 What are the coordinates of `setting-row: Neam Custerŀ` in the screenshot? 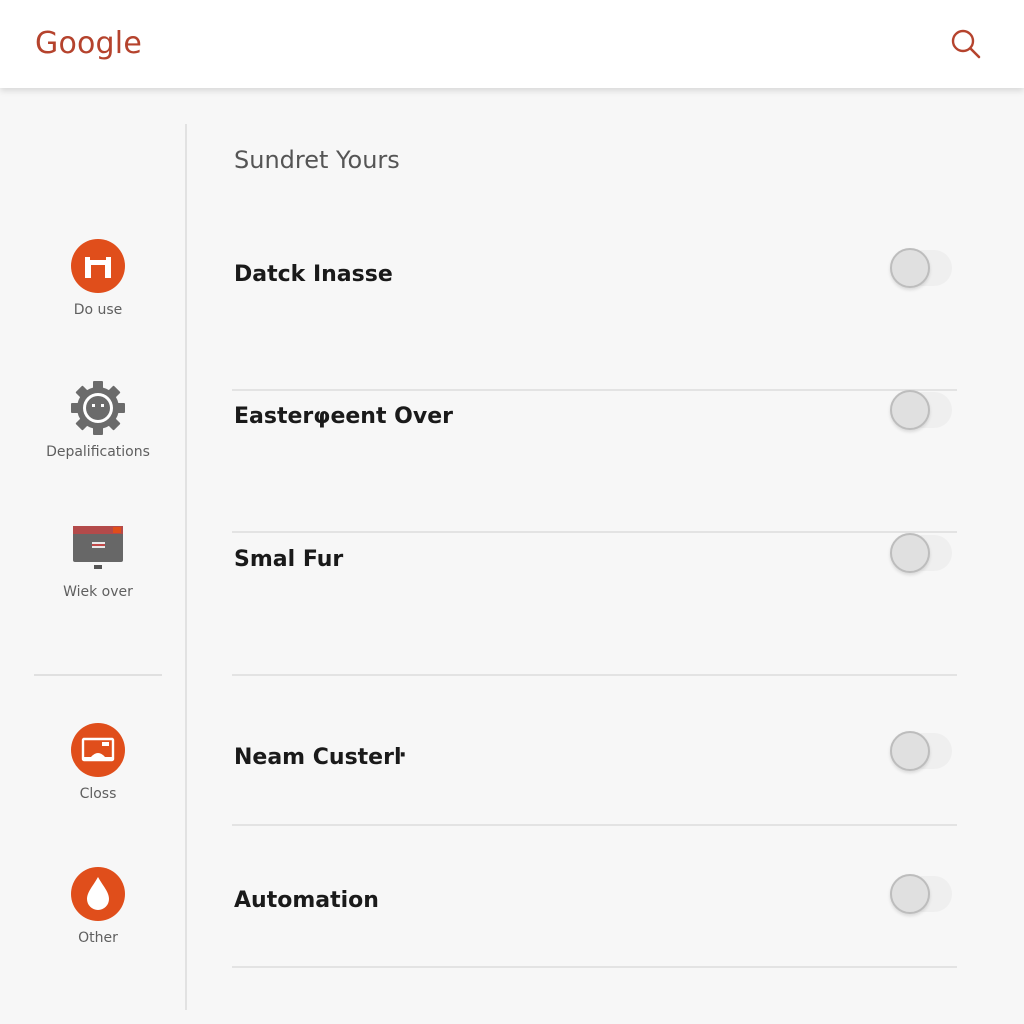 It's located at (594, 778).